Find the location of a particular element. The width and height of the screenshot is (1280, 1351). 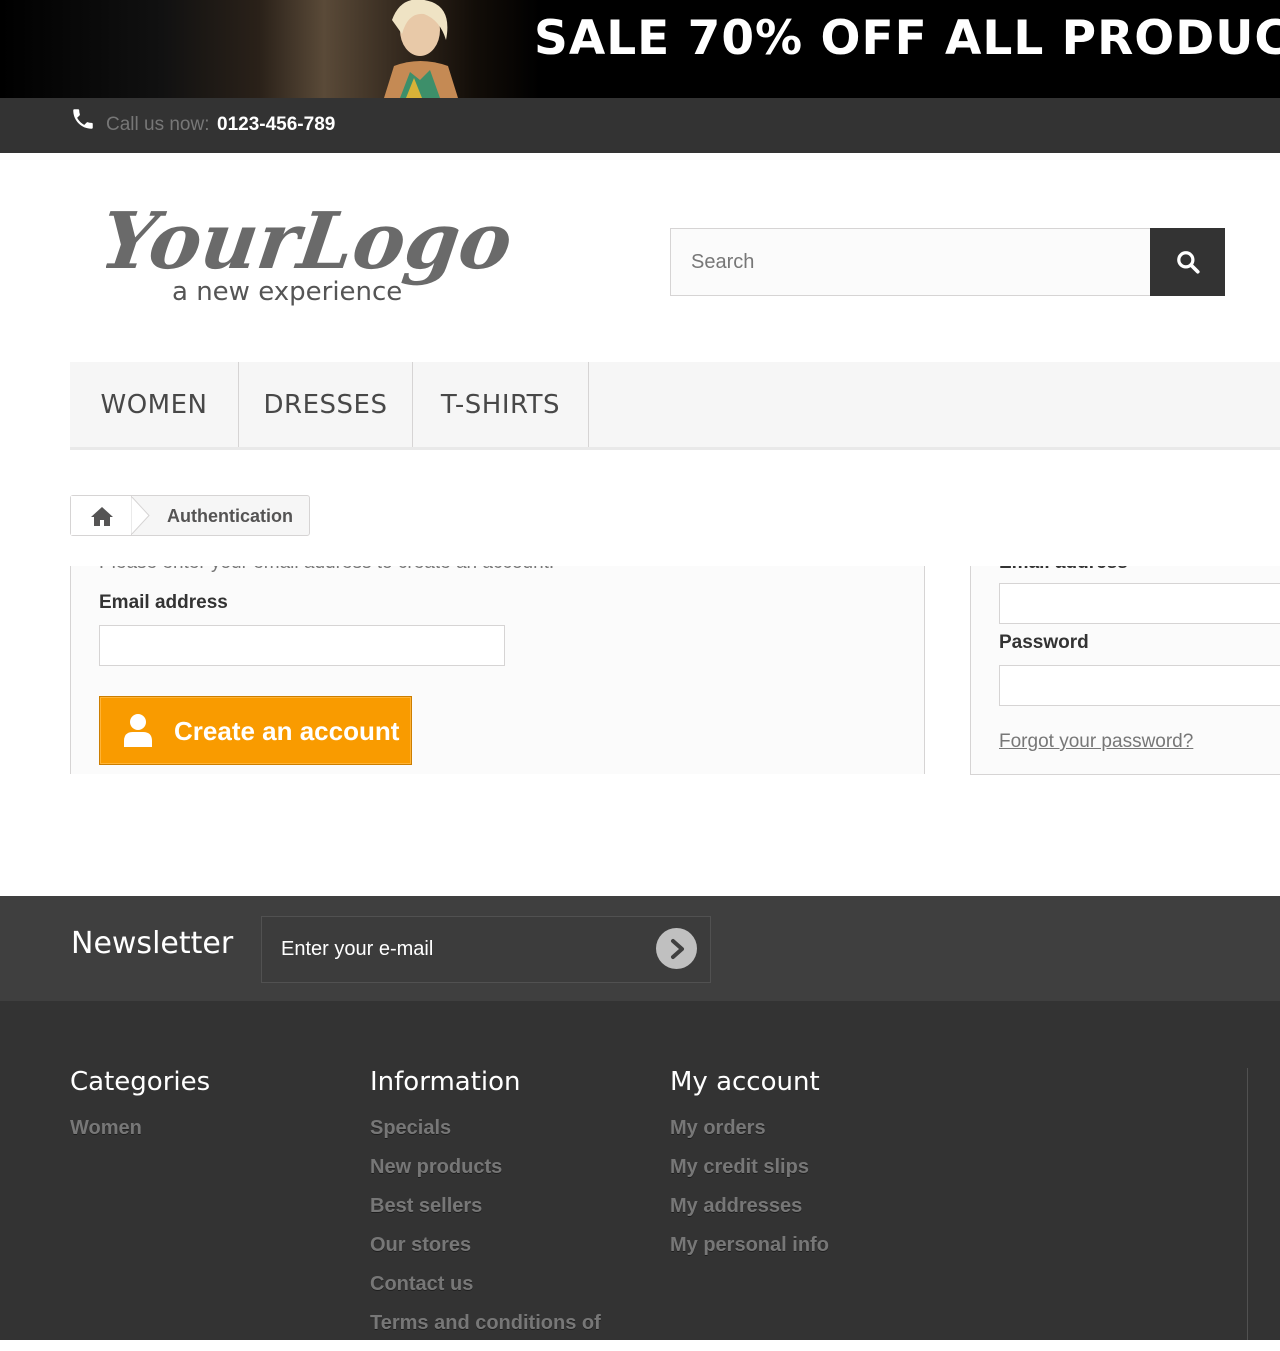

phone-icon is located at coordinates (83, 119).